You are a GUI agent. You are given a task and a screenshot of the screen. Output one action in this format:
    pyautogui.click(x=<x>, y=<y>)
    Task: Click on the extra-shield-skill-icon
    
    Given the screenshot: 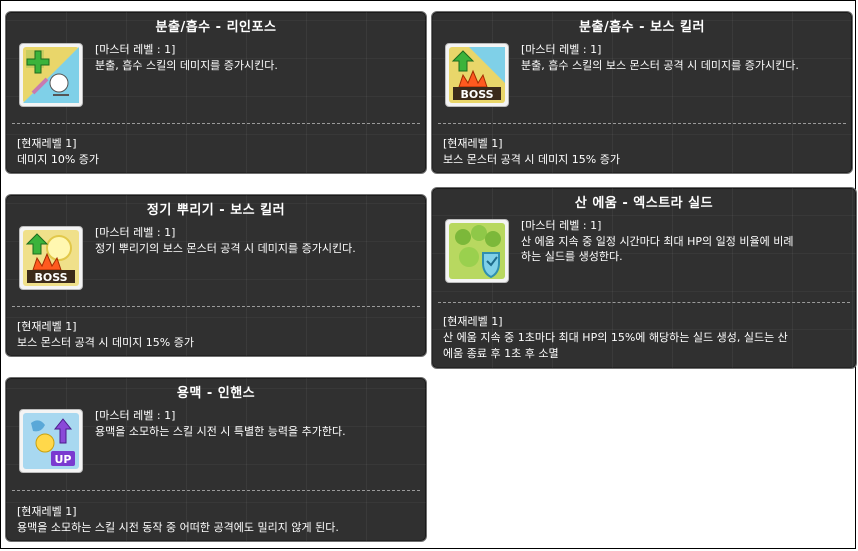 What is the action you would take?
    pyautogui.click(x=477, y=251)
    